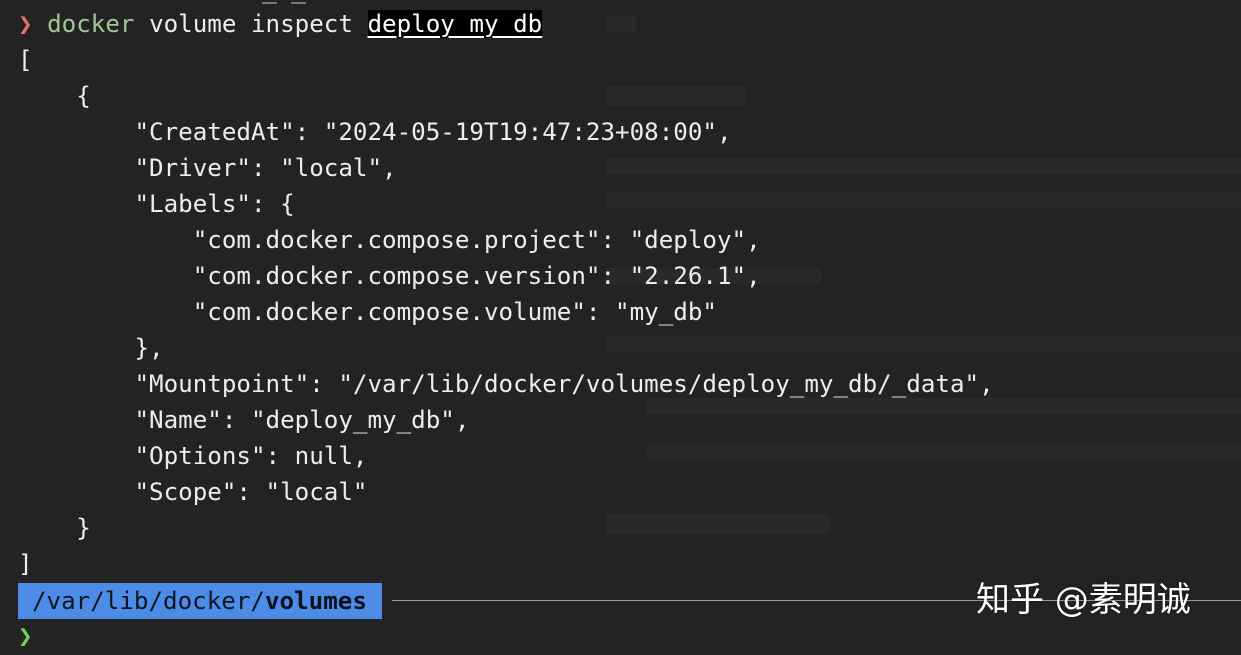  Describe the element at coordinates (156, 204) in the screenshot. I see `output-line: "Labels": {` at that location.